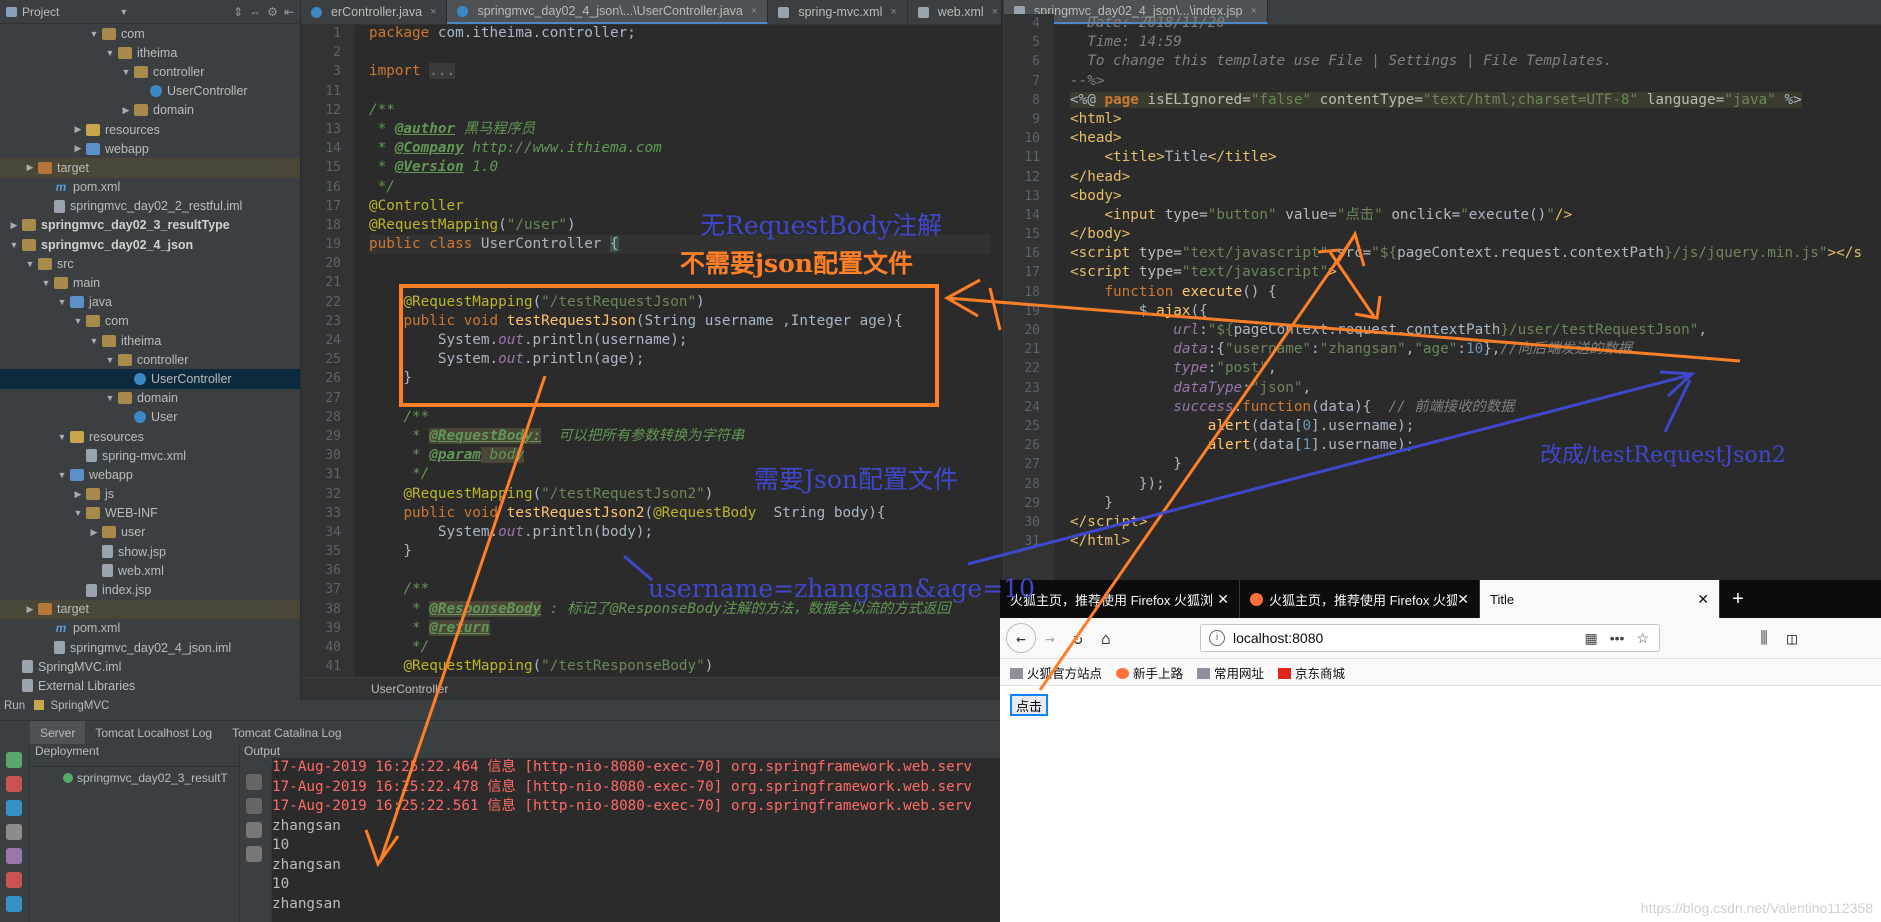  Describe the element at coordinates (150, 282) in the screenshot. I see `tree-item: ▼ main` at that location.